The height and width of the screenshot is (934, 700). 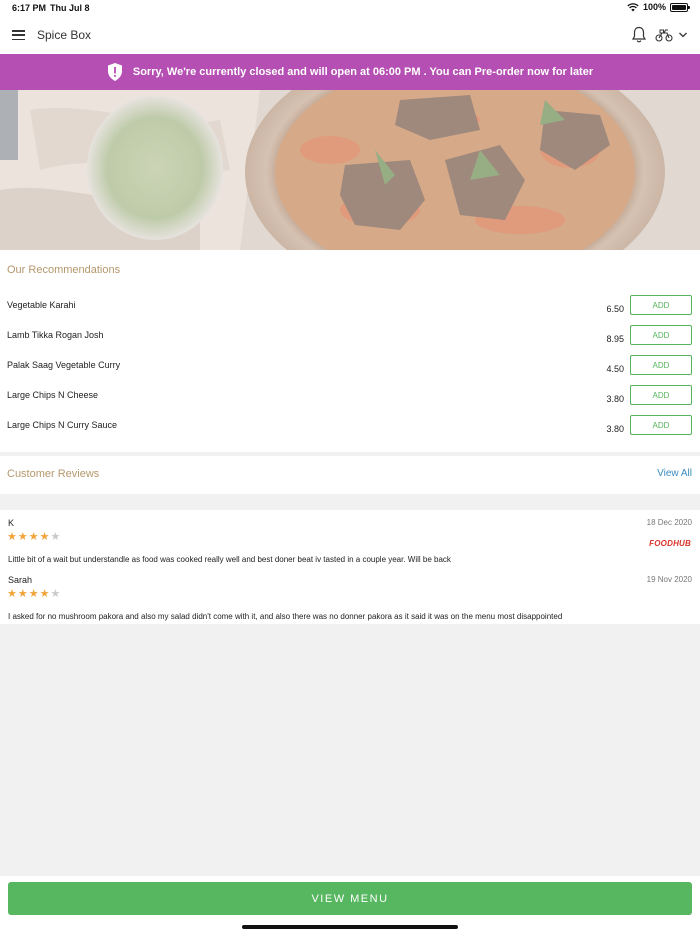 I want to click on app-header: Spice Box, so click(x=350, y=35).